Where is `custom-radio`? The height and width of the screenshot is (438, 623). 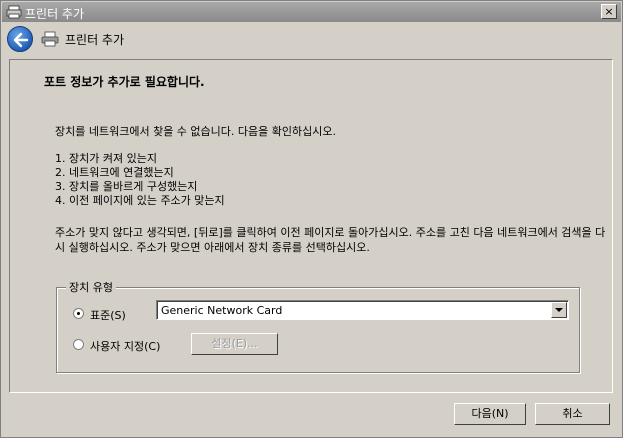 custom-radio is located at coordinates (78, 344).